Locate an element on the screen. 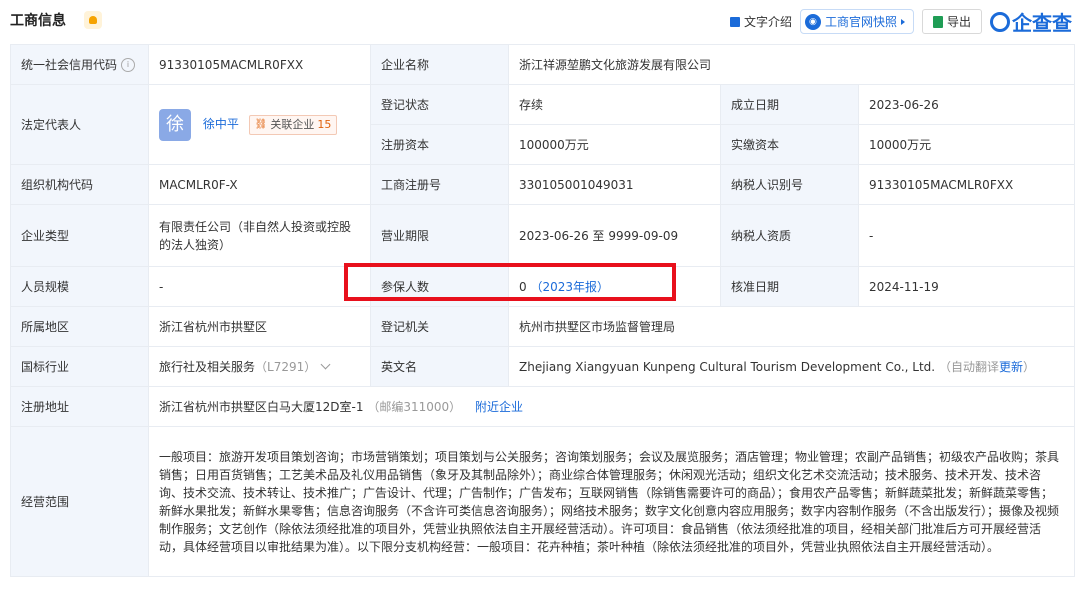 The image size is (1080, 589). industry-value: 旅行社及相关服务 is located at coordinates (207, 366).